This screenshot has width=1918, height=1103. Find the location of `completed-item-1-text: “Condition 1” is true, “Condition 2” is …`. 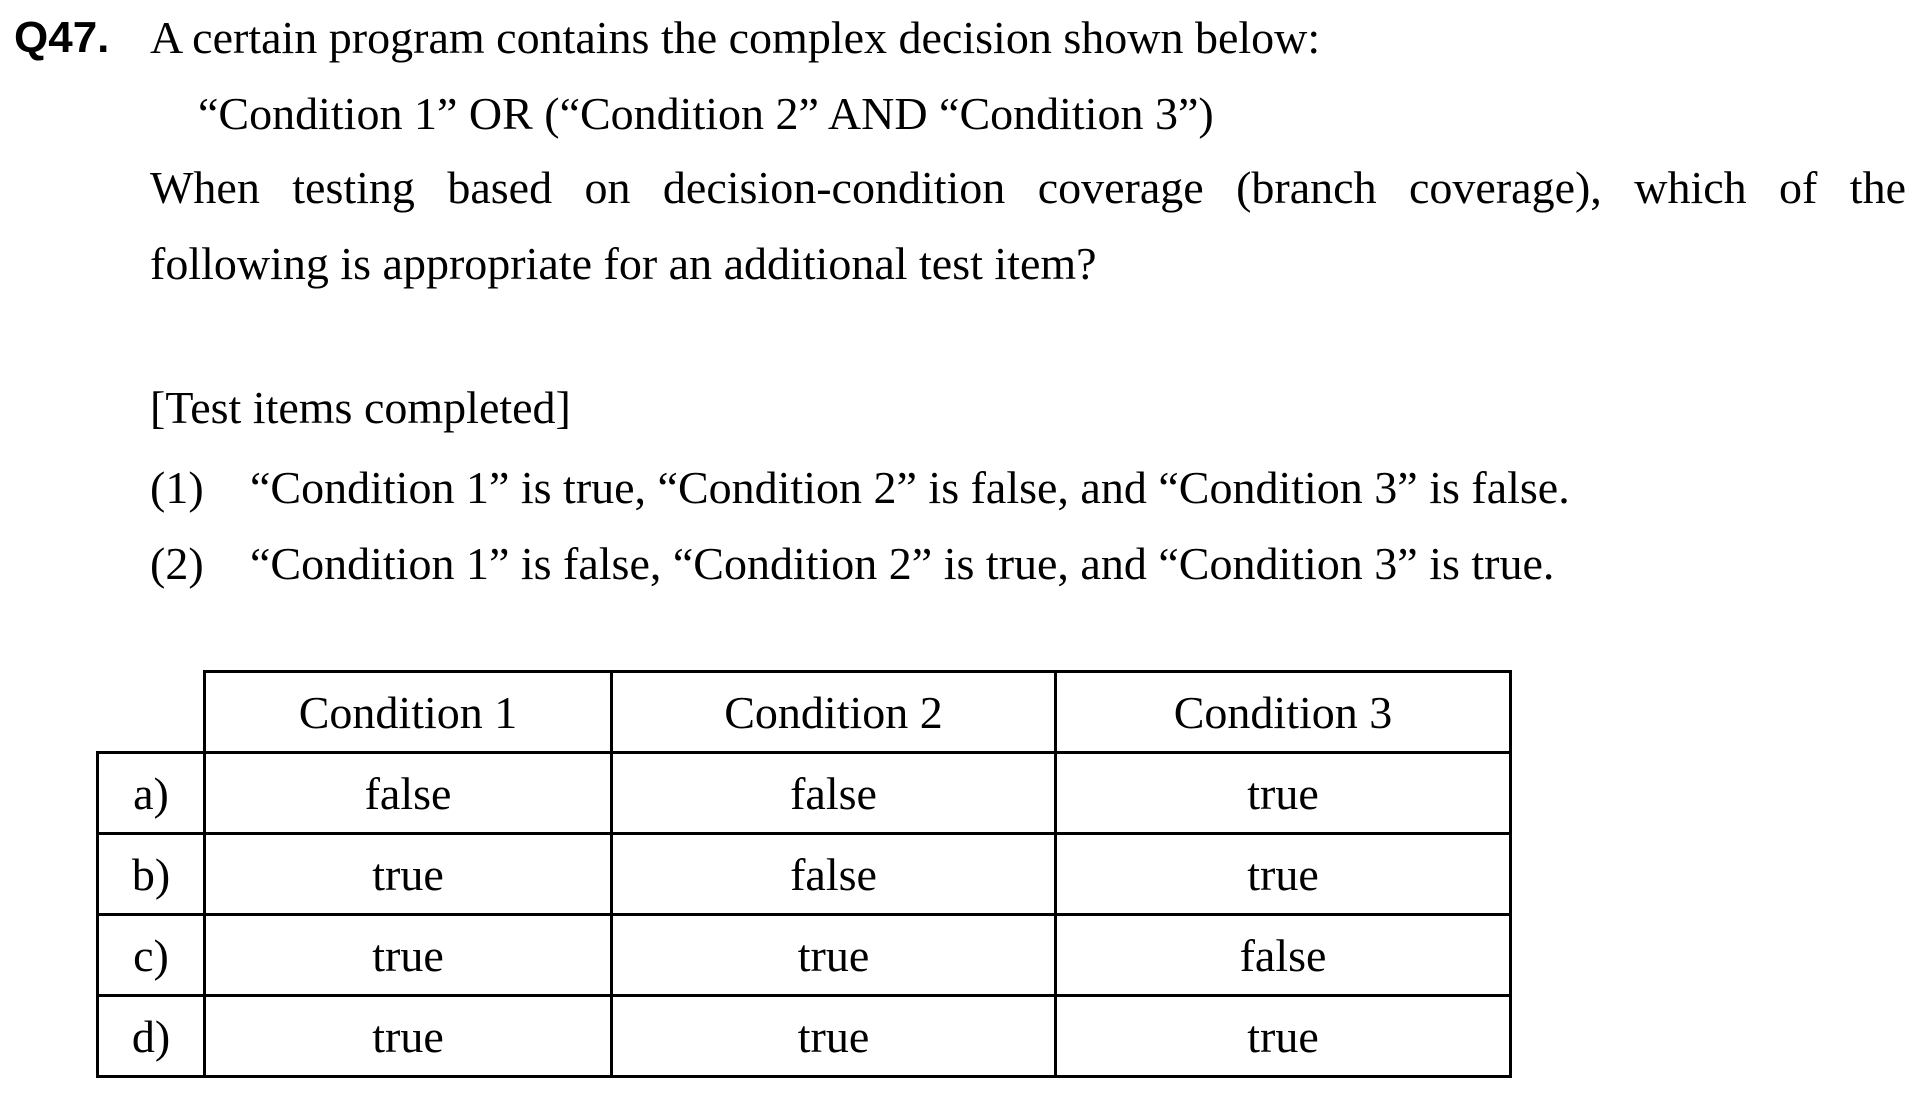

completed-item-1-text: “Condition 1” is true, “Condition 2” is … is located at coordinates (910, 487).